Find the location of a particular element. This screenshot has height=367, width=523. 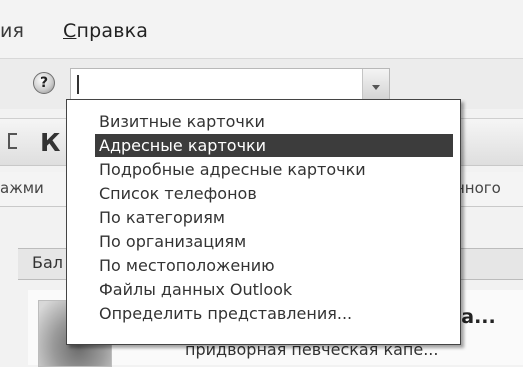

question-circle-icon: ? is located at coordinates (44, 83).